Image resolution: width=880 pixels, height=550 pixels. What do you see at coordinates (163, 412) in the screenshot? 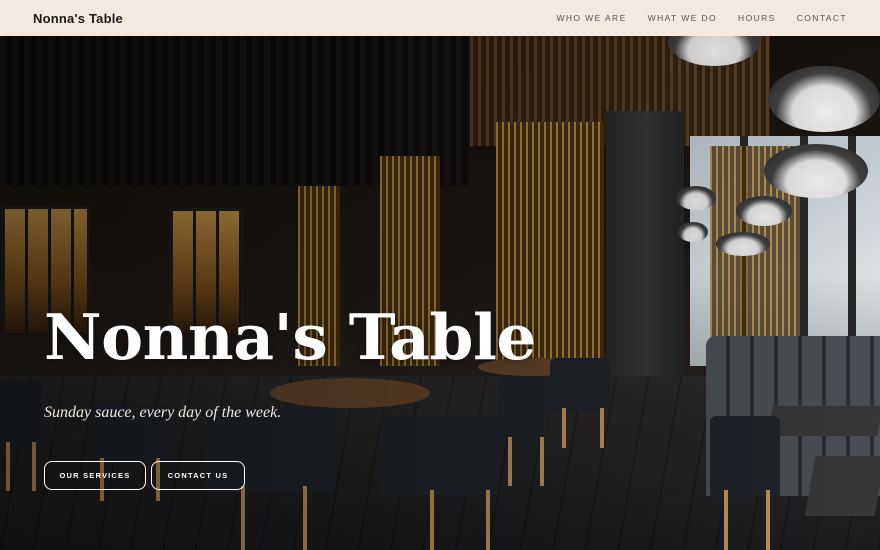
I see `hero-tagline: Sunday sauce, every day of the week.` at bounding box center [163, 412].